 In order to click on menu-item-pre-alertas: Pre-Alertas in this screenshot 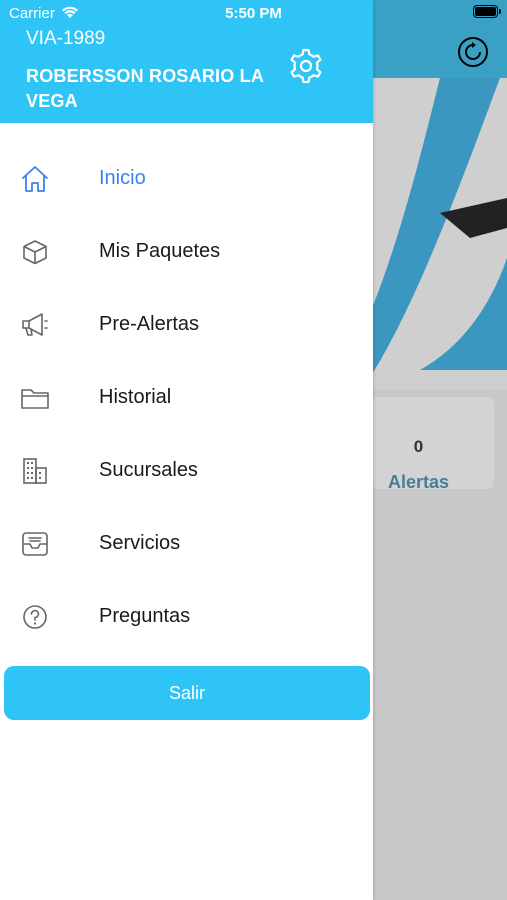, I will do `click(186, 324)`.